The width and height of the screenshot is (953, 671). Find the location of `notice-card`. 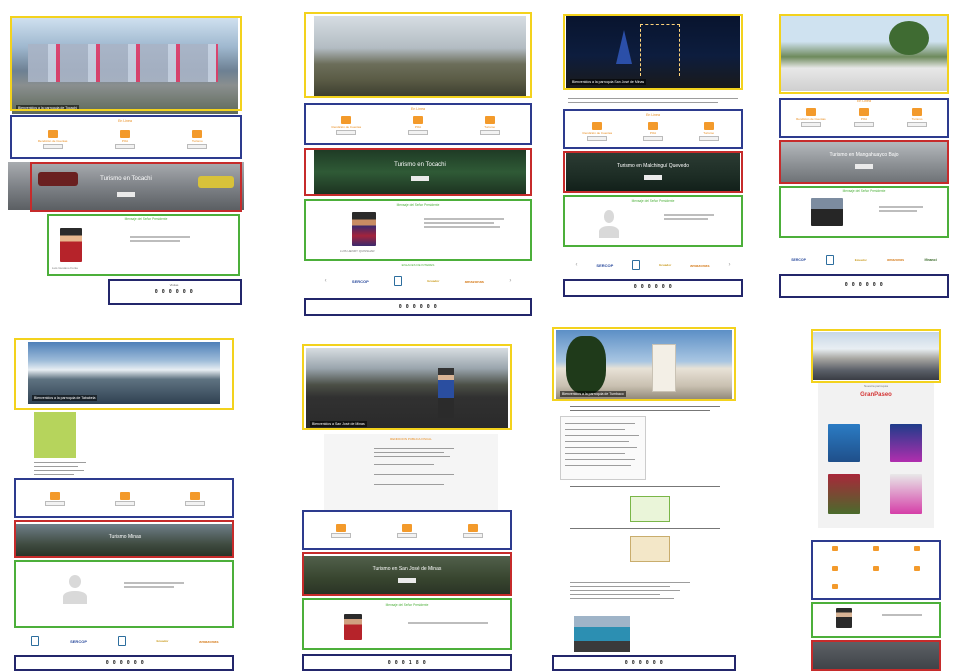

notice-card is located at coordinates (55, 435).